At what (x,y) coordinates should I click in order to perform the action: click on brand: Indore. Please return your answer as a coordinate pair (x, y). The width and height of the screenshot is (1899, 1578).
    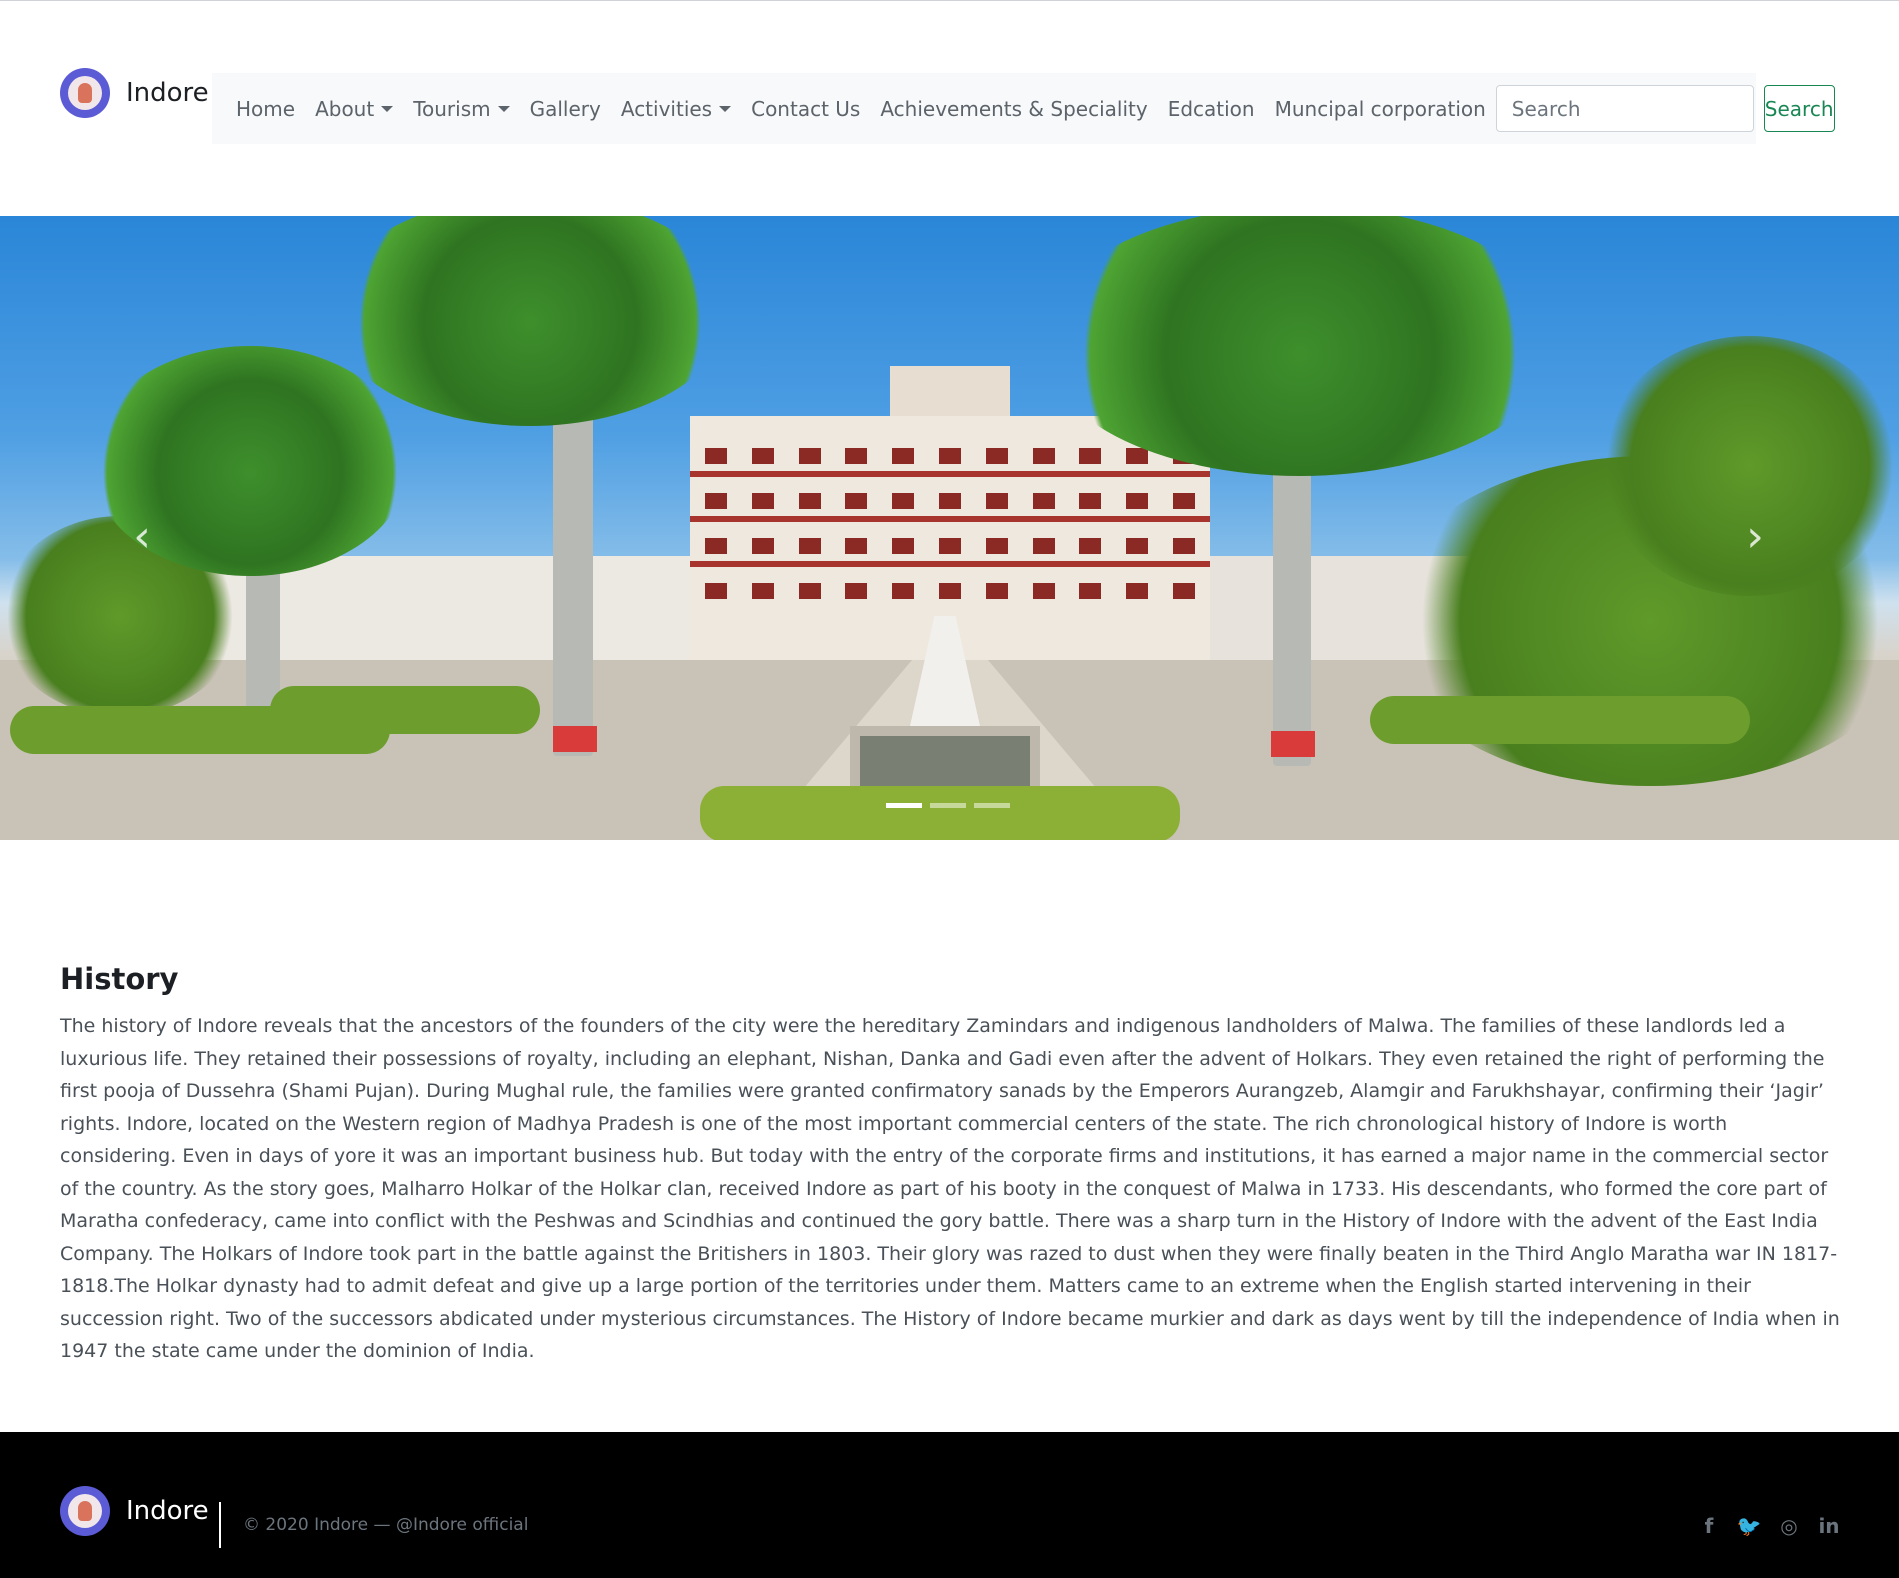
    Looking at the image, I should click on (134, 93).